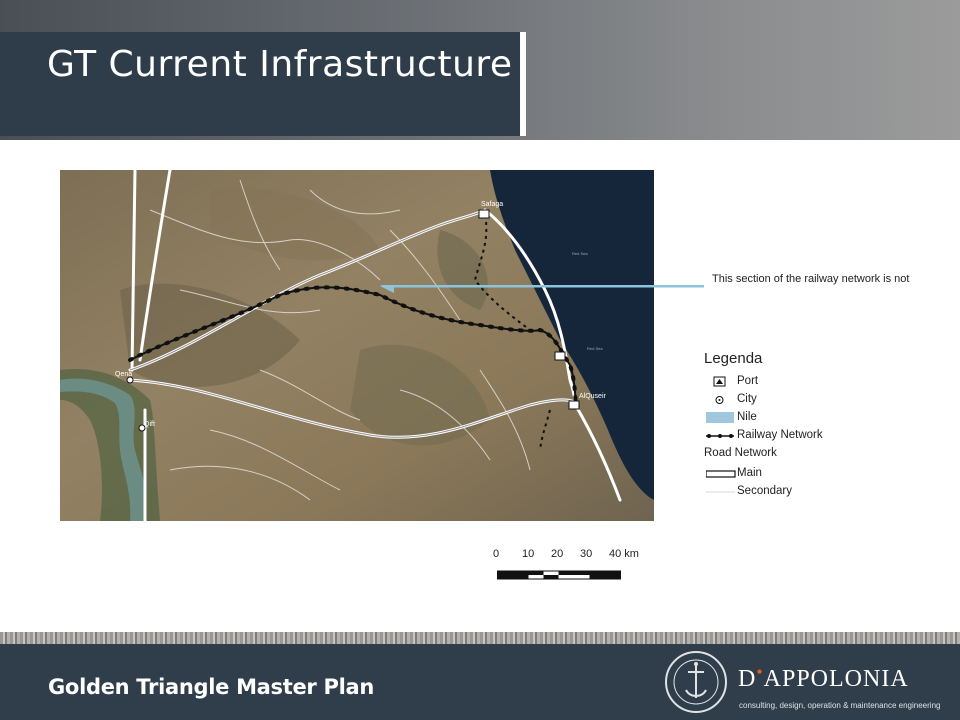 The width and height of the screenshot is (960, 720). Describe the element at coordinates (123, 374) in the screenshot. I see `place-label-qena: Qena` at that location.